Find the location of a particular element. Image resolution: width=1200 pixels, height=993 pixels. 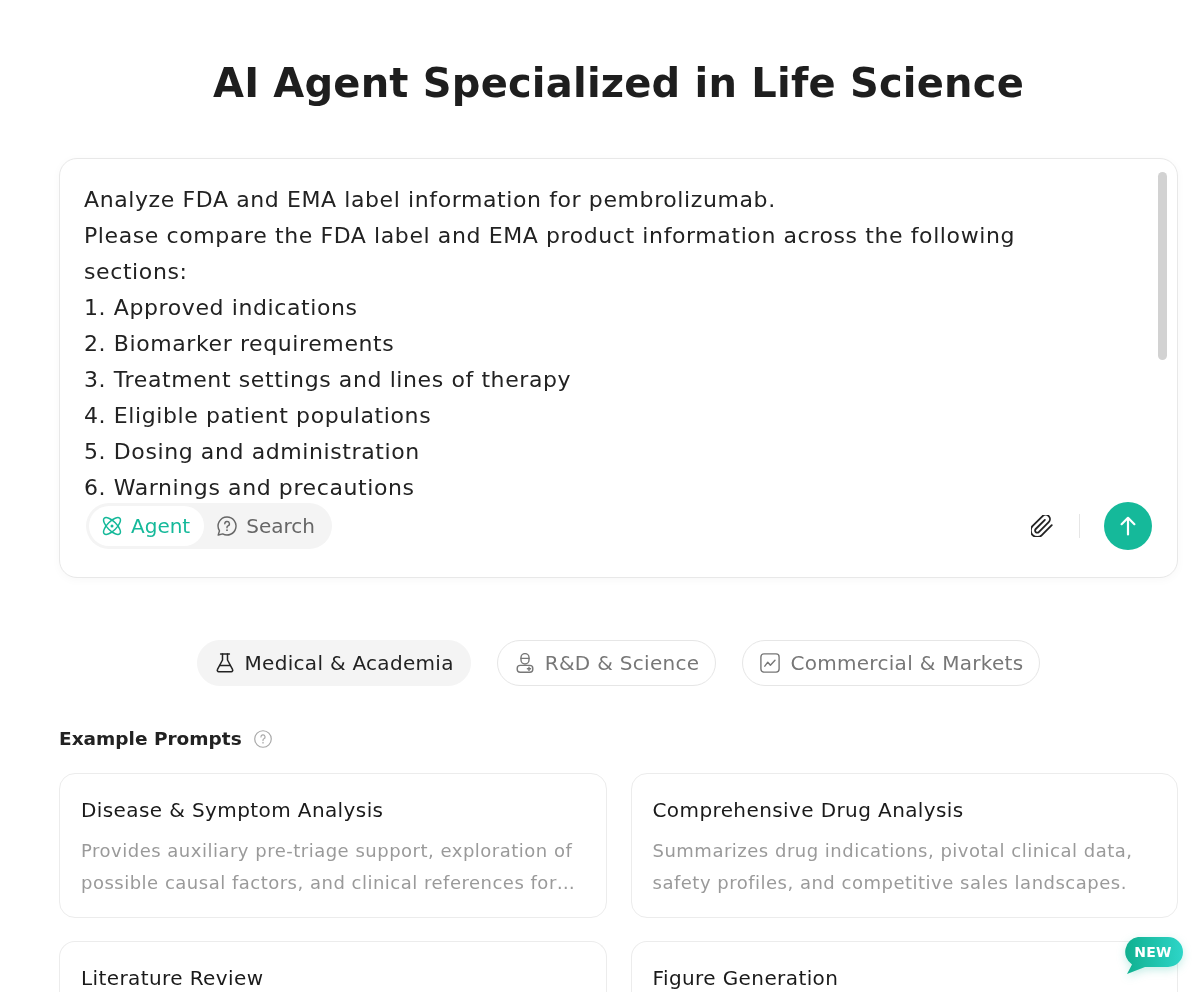

category-tab: Medical & Academia is located at coordinates (333, 663).